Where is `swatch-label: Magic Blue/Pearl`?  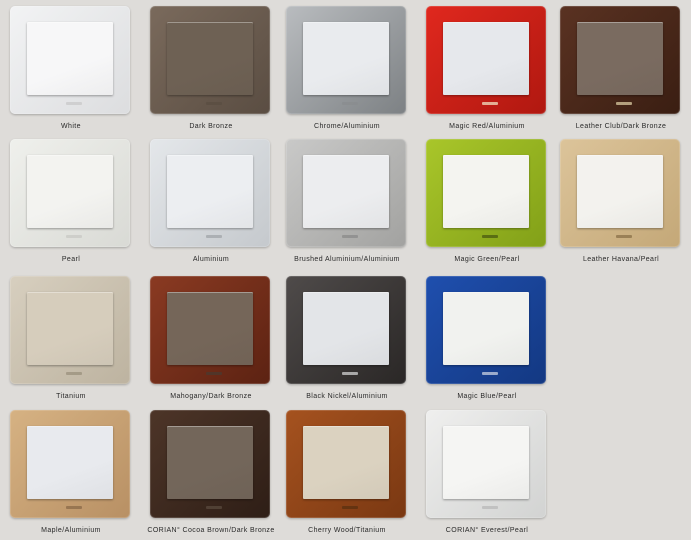 swatch-label: Magic Blue/Pearl is located at coordinates (487, 396).